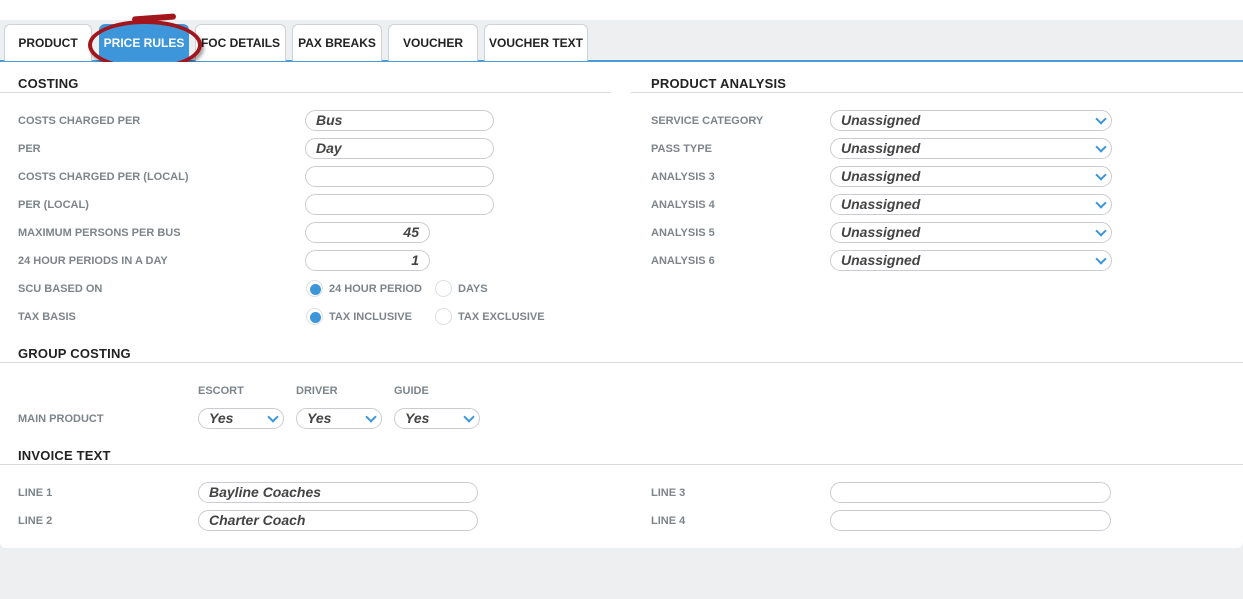 The height and width of the screenshot is (599, 1243). What do you see at coordinates (473, 289) in the screenshot?
I see `scu-days-label: DAYS` at bounding box center [473, 289].